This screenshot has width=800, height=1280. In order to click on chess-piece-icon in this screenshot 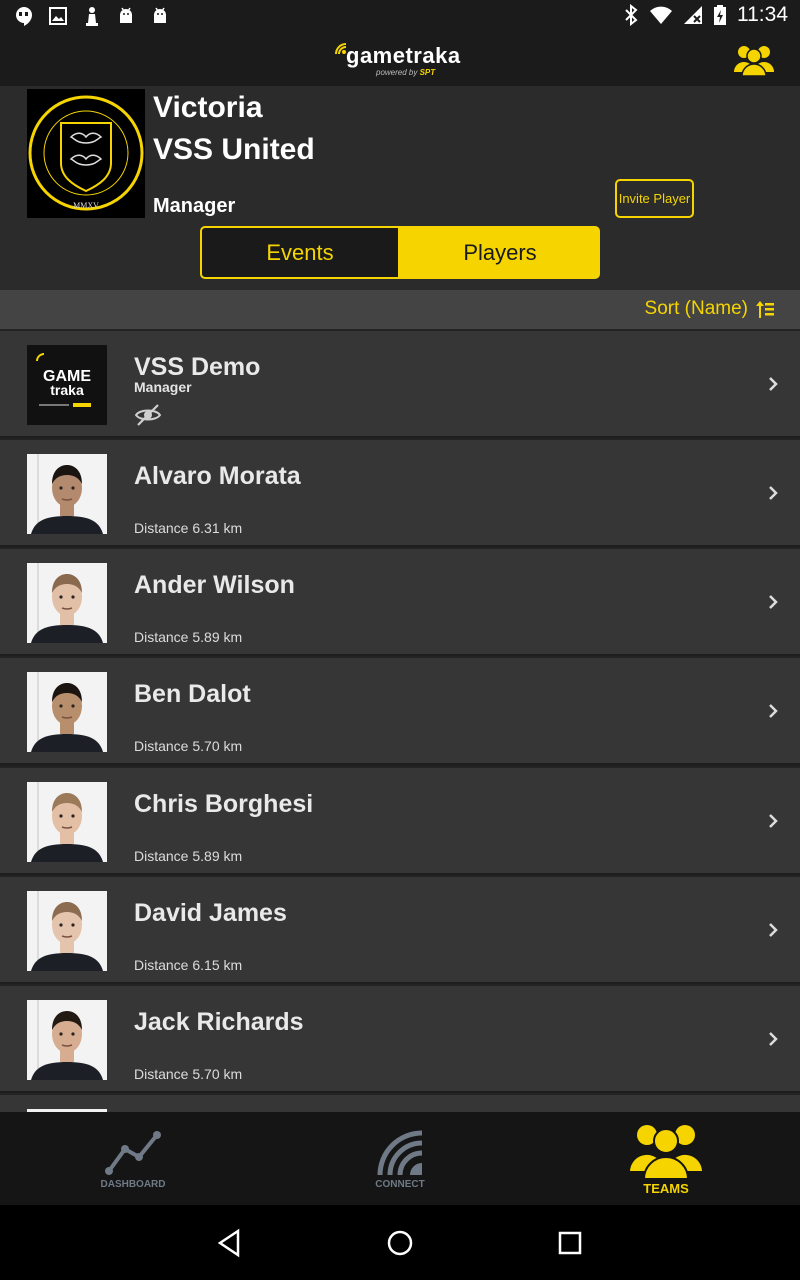, I will do `click(92, 16)`.